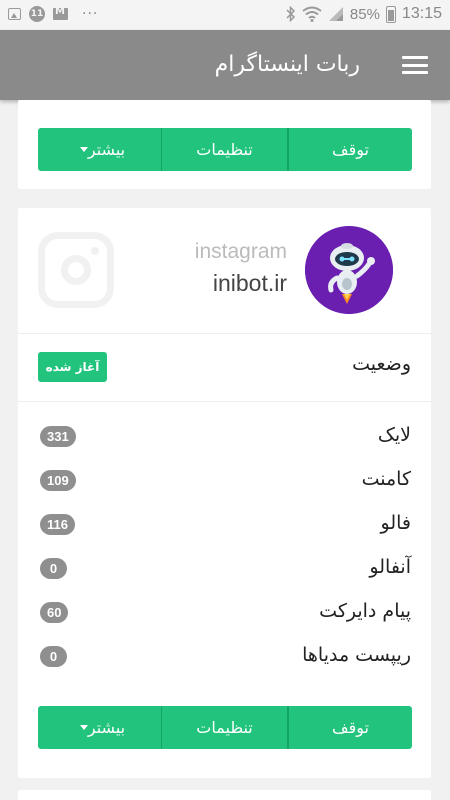  I want to click on bluetooth-icon, so click(290, 14).